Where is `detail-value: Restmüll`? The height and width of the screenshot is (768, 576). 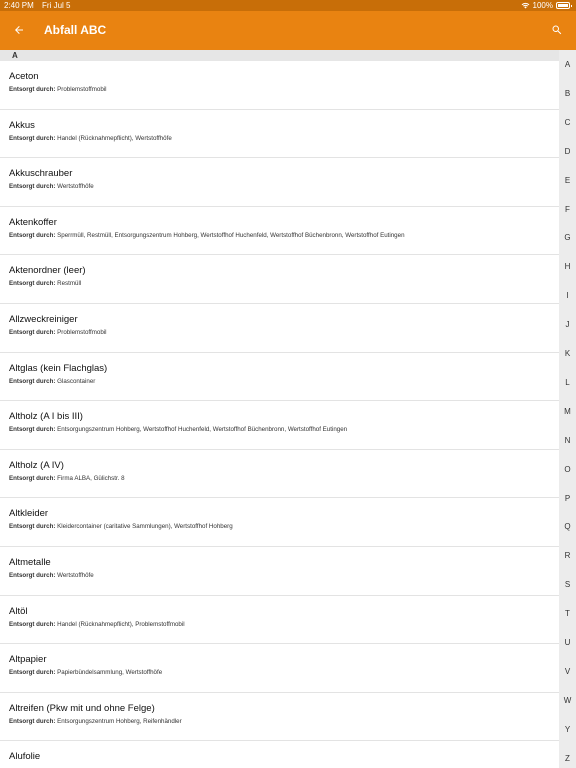 detail-value: Restmüll is located at coordinates (69, 284).